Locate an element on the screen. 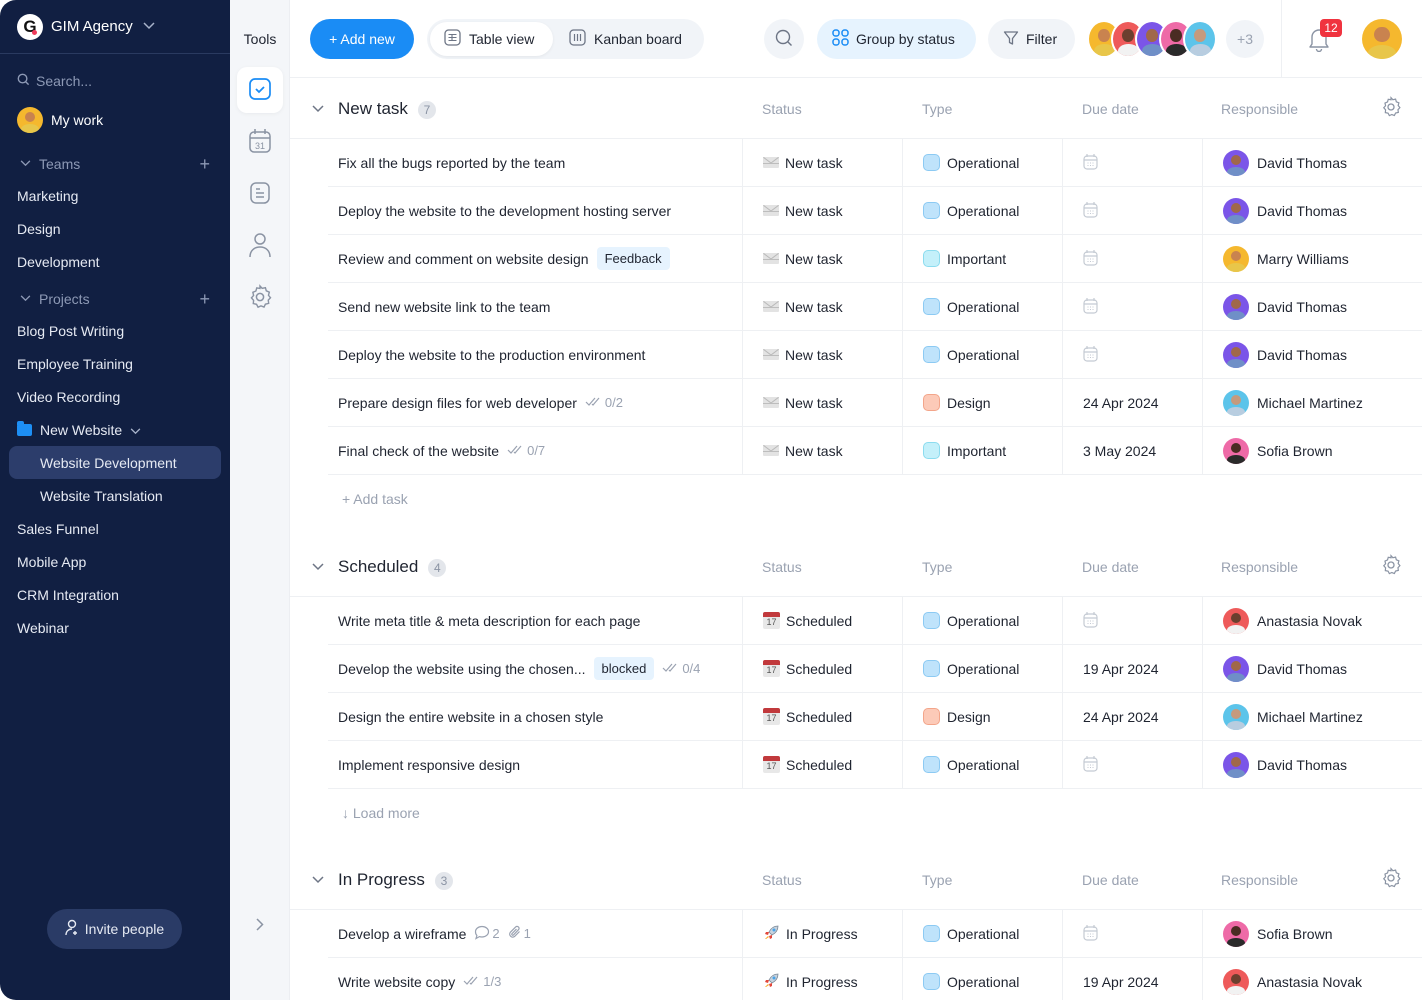  team-members is located at coordinates (1152, 39).